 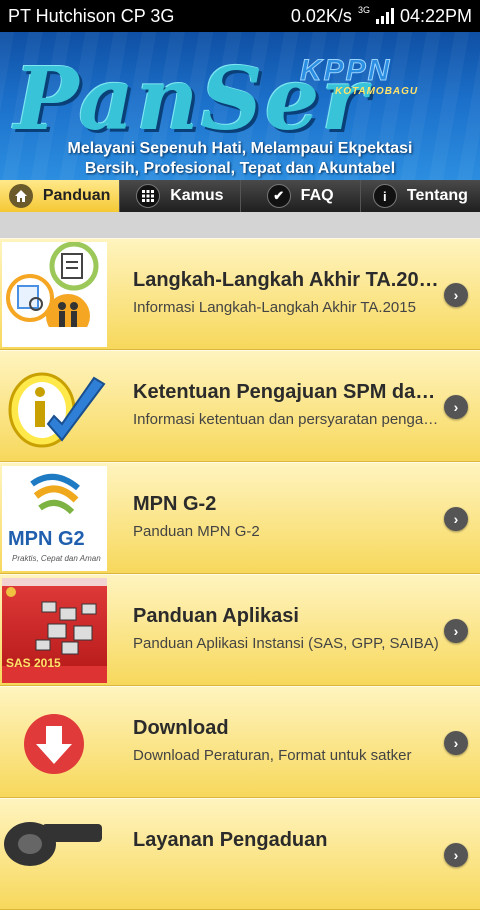 I want to click on mpn-logo-text: MPN G2, so click(x=46, y=539).